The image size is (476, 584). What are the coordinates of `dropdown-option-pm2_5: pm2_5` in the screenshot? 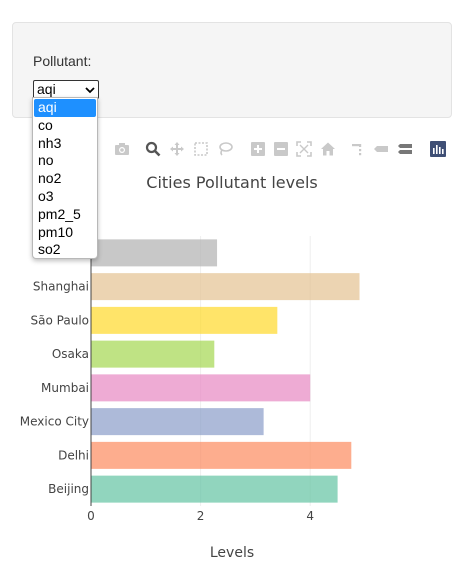 It's located at (65, 215).